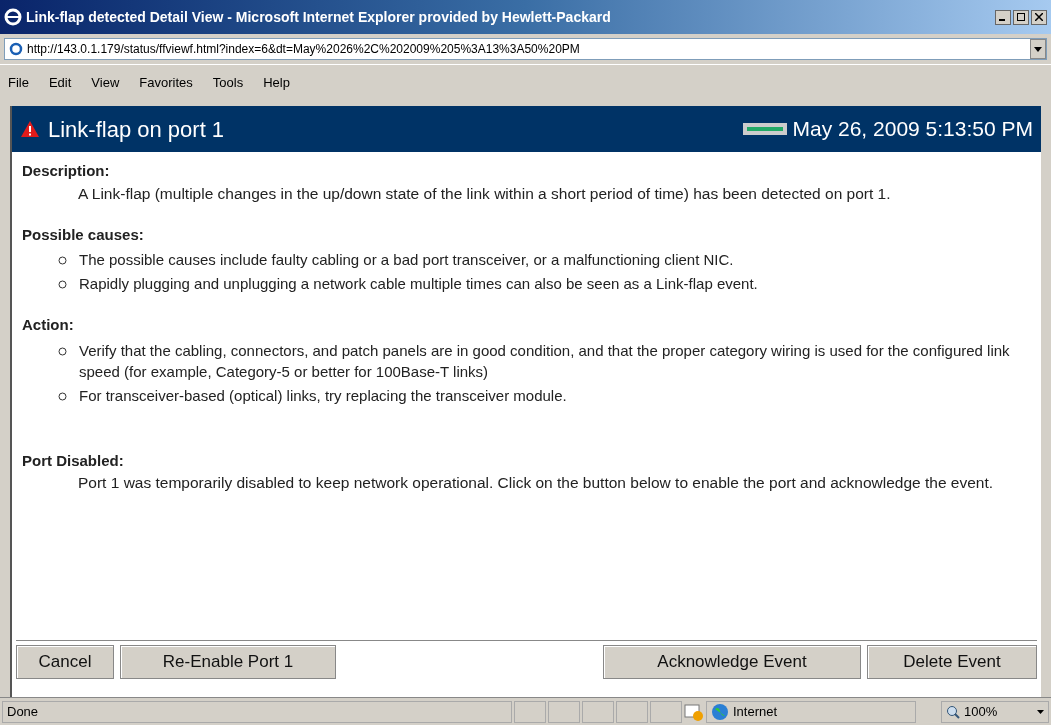 The height and width of the screenshot is (725, 1051). Describe the element at coordinates (536, 483) in the screenshot. I see `section-text: Port 1 was temporarily disabled to keep network operational. Click on the button below to enable the port and acknowledge the event.` at that location.